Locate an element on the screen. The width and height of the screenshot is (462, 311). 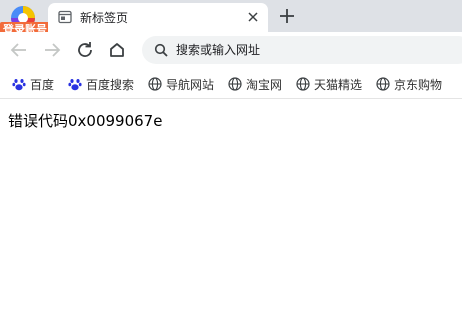
bookmark-label: 百度搜索 is located at coordinates (110, 85).